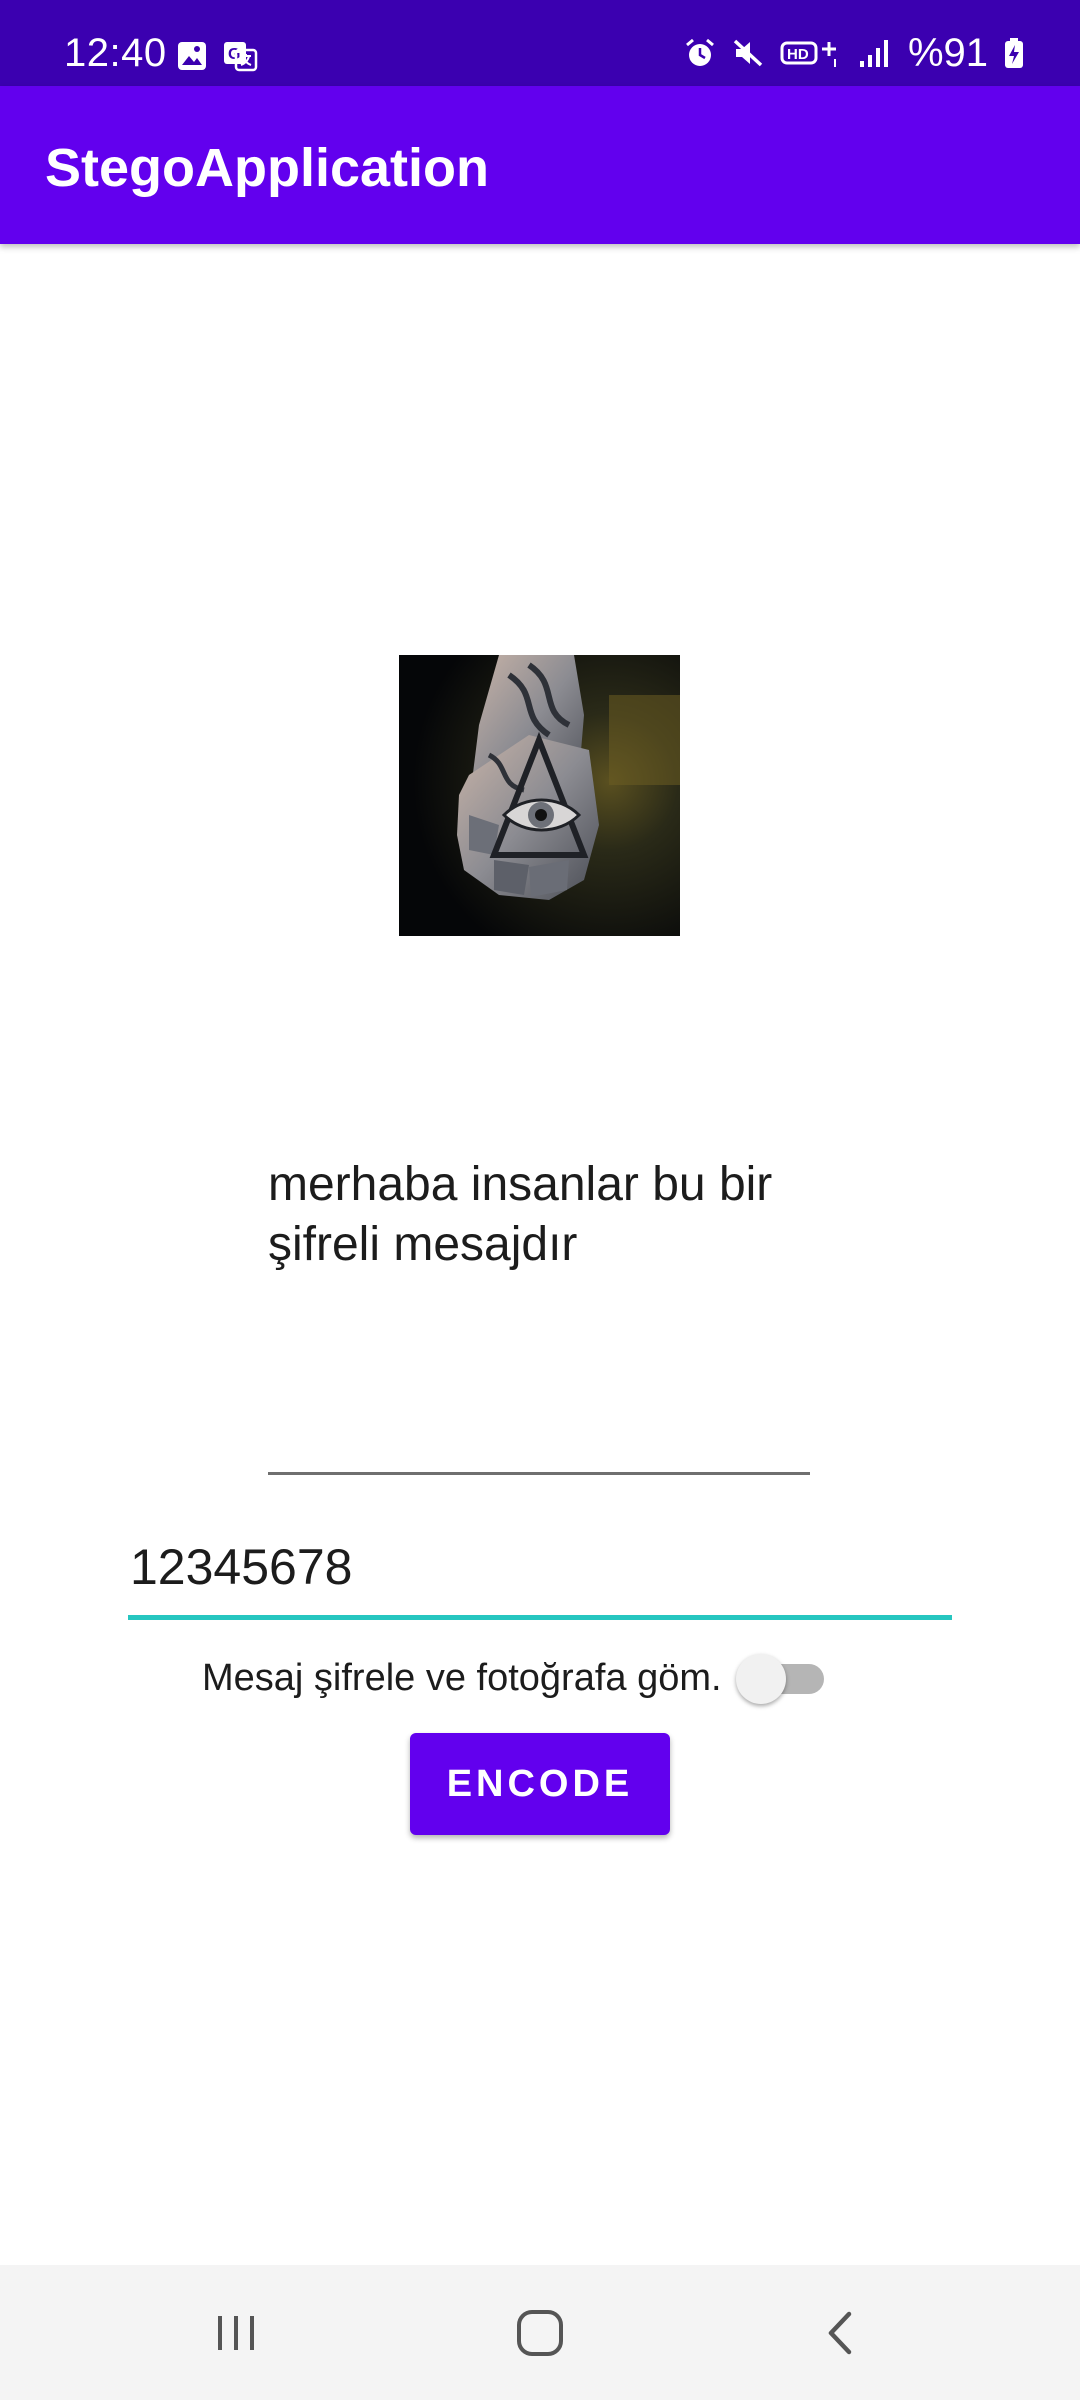  I want to click on status-time: 12:40, so click(115, 53).